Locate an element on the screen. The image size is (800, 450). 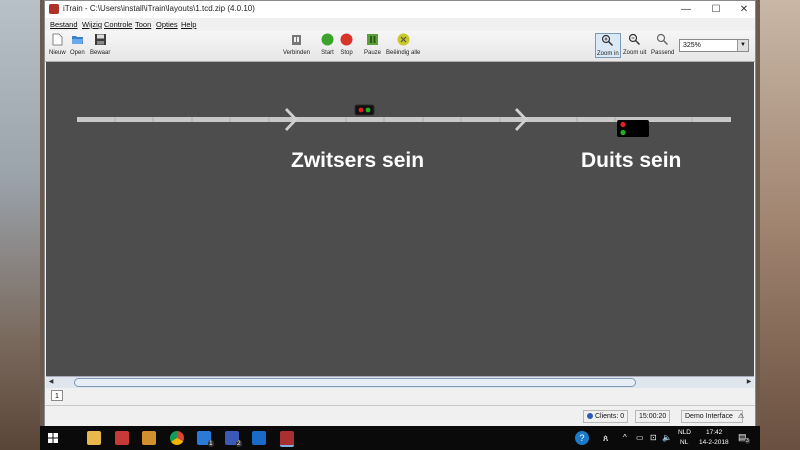
volume-icon: 🔈 is located at coordinates (667, 437).